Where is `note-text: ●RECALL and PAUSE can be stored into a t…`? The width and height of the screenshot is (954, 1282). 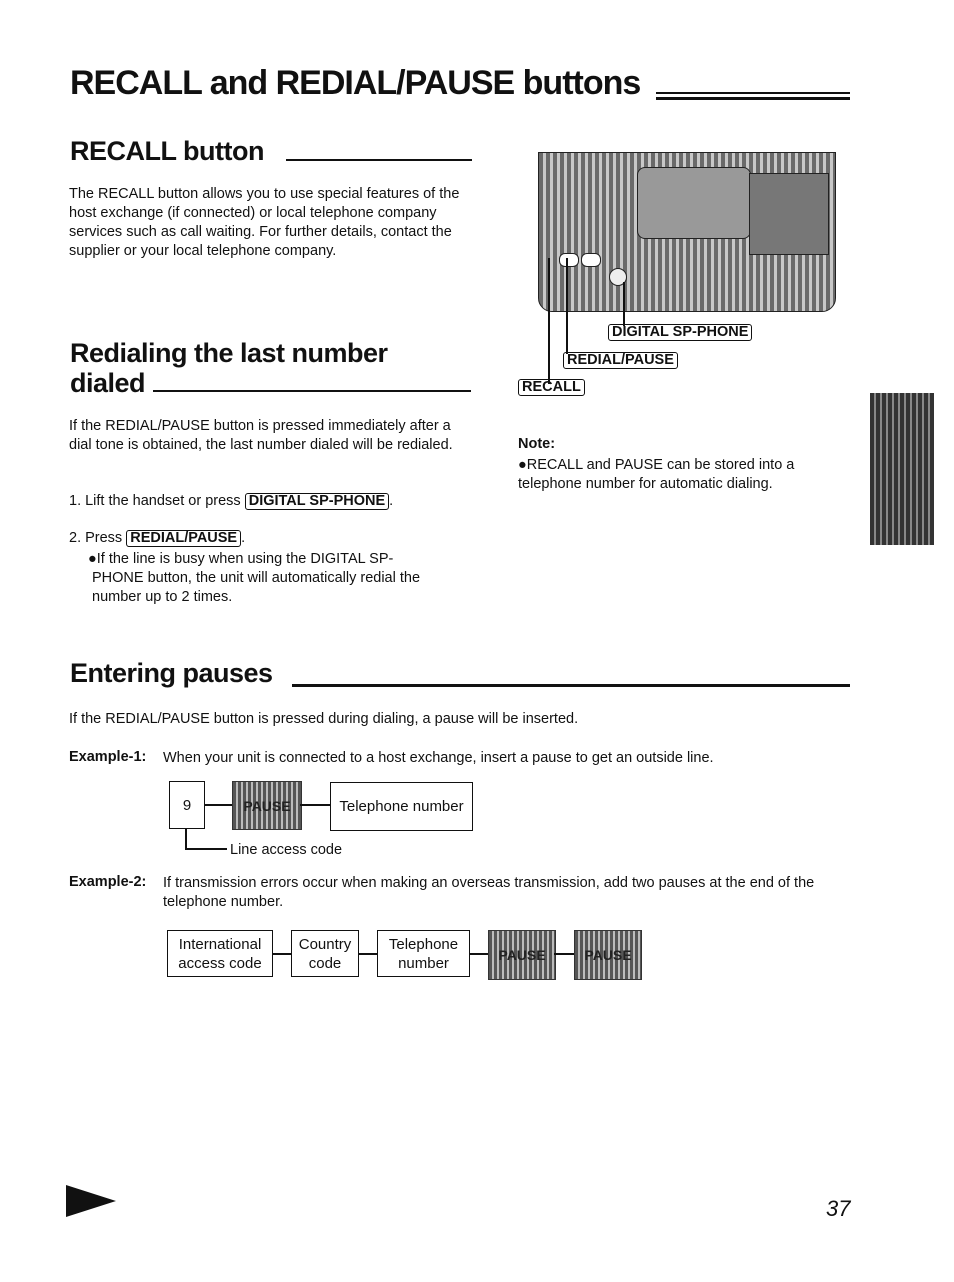 note-text: ●RECALL and PAUSE can be stored into a t… is located at coordinates (656, 474).